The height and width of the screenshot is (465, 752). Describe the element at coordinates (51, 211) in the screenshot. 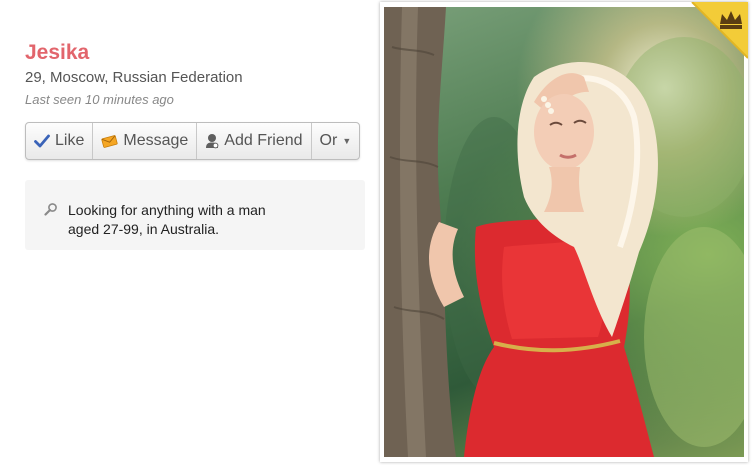

I see `magnifier-icon` at that location.